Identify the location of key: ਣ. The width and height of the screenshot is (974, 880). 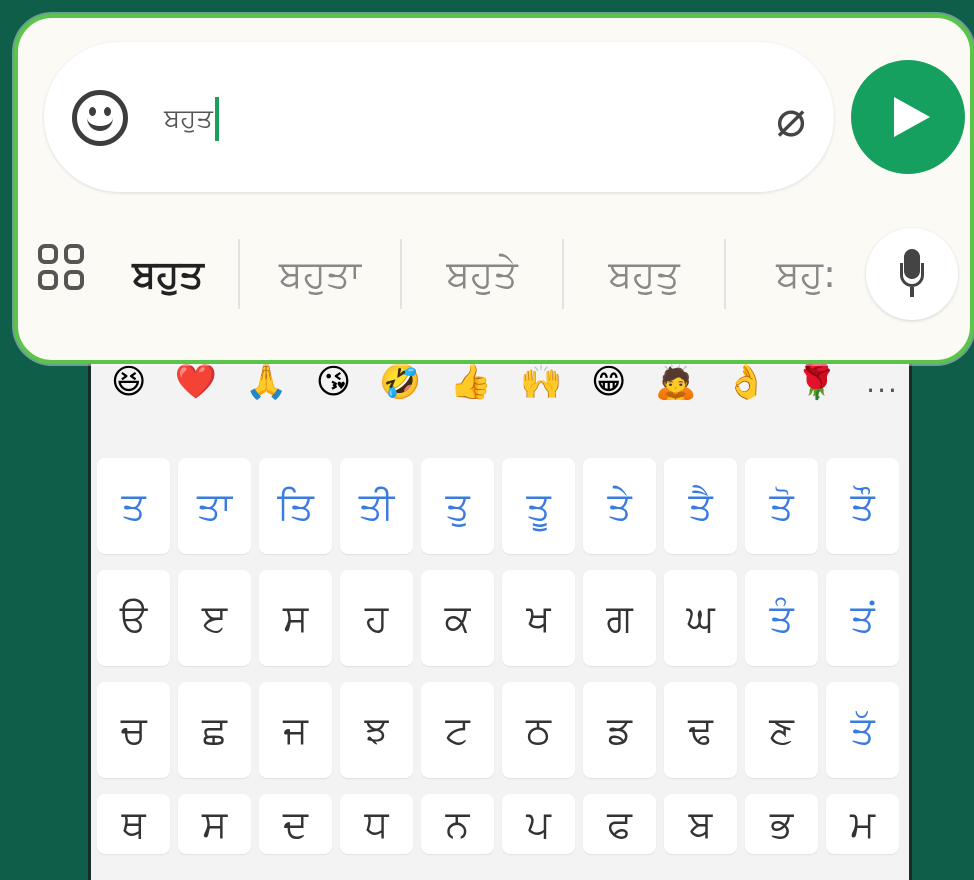
(781, 730).